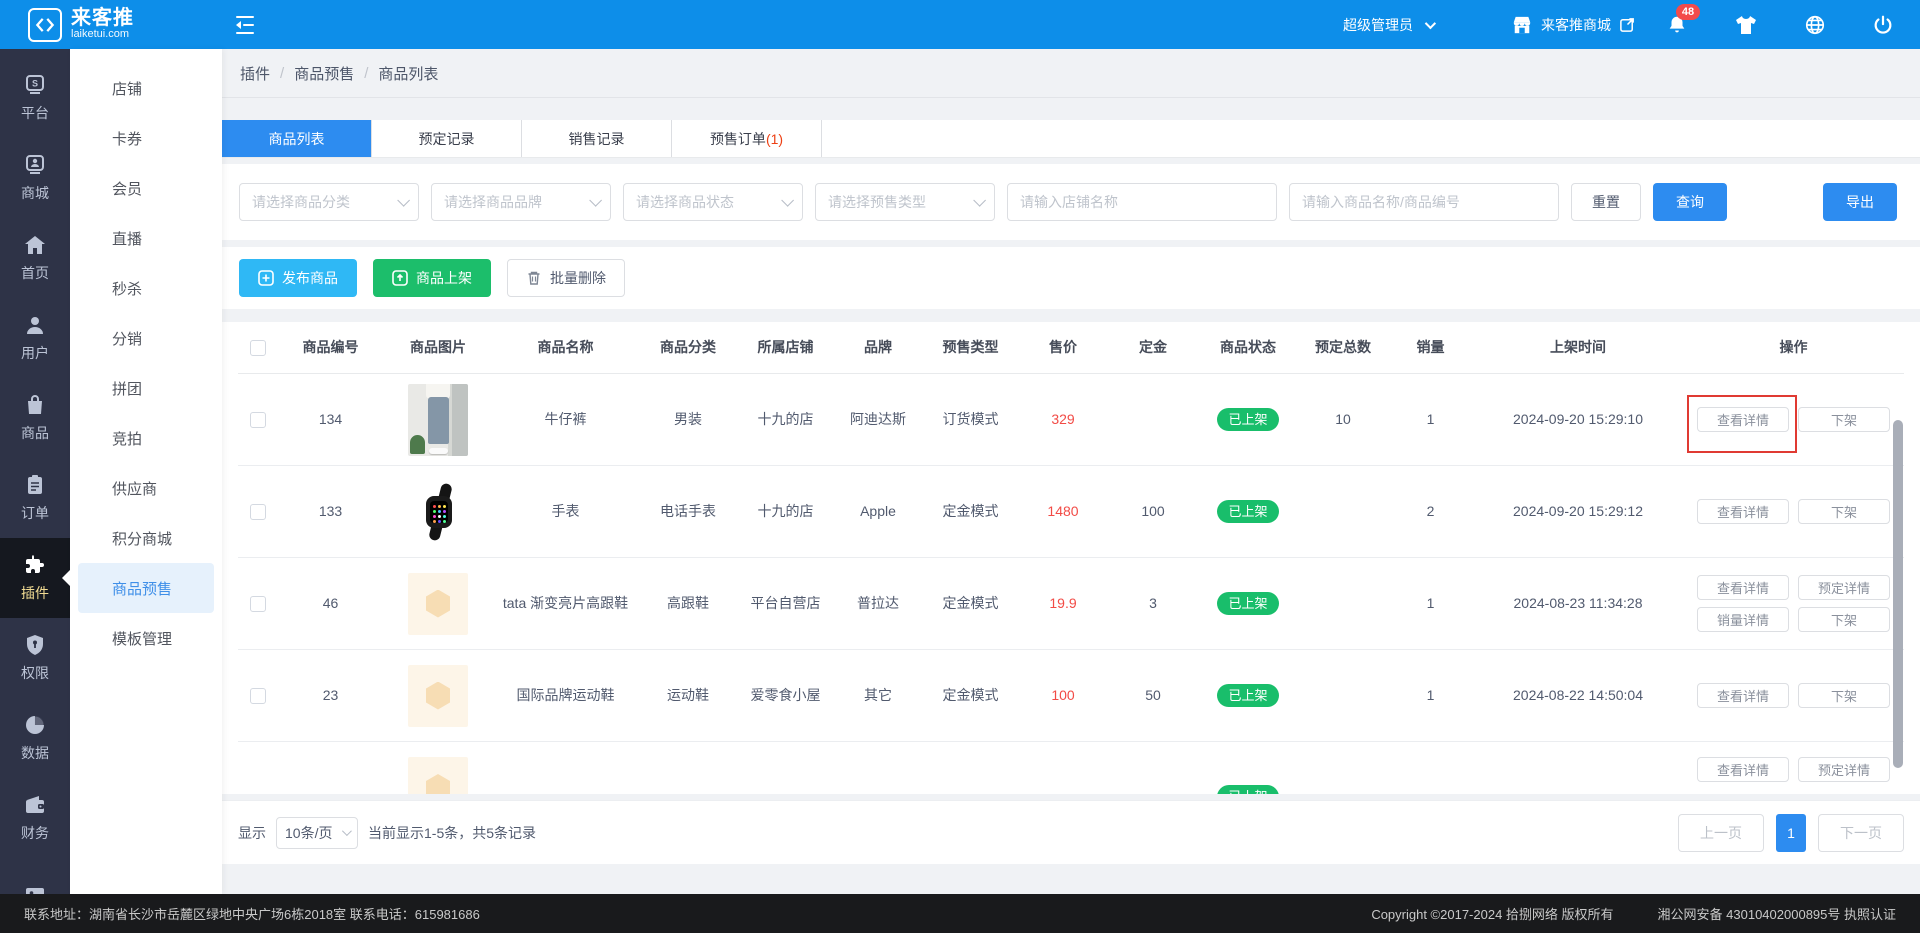 This screenshot has width=1920, height=933. I want to click on icon-sidebar: S 平台 商城 首页 用户 商品 订单 插件 权限 数据 财务, so click(35, 471).